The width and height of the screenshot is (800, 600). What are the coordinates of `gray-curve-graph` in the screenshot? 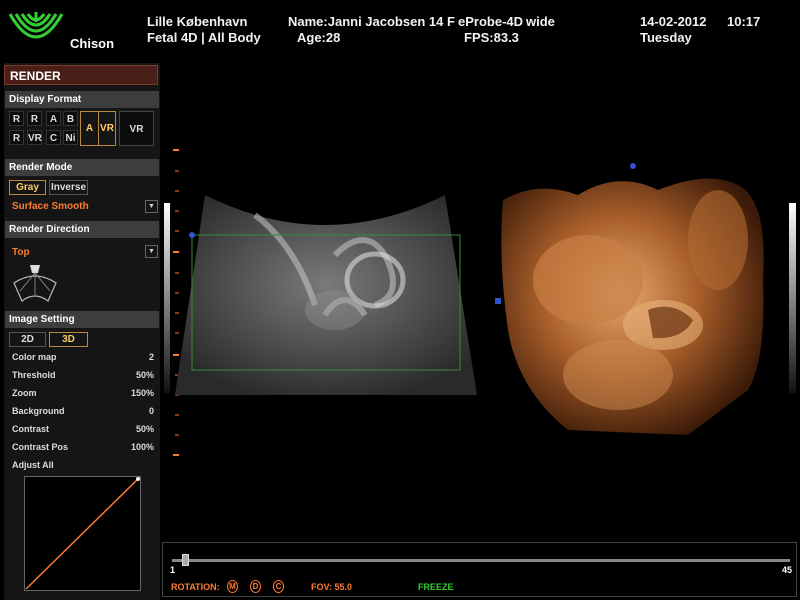 It's located at (82, 533).